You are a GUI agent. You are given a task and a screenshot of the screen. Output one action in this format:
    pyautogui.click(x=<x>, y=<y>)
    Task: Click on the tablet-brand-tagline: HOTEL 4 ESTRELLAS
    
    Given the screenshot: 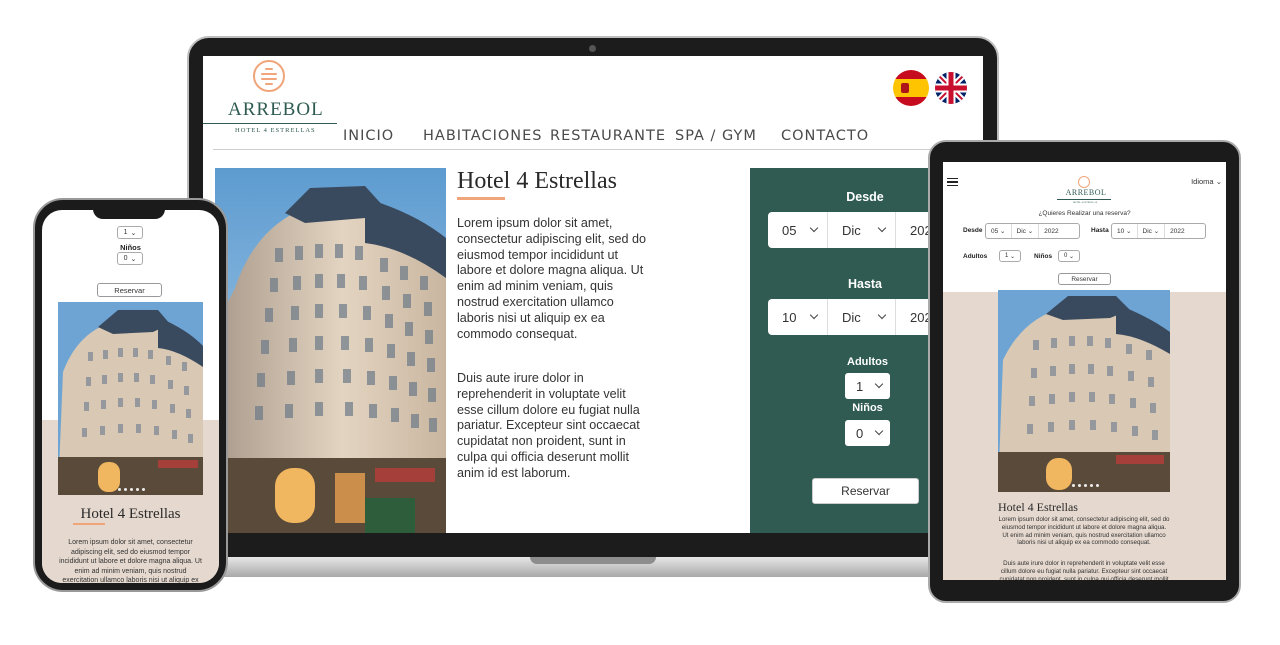 What is the action you would take?
    pyautogui.click(x=1085, y=202)
    